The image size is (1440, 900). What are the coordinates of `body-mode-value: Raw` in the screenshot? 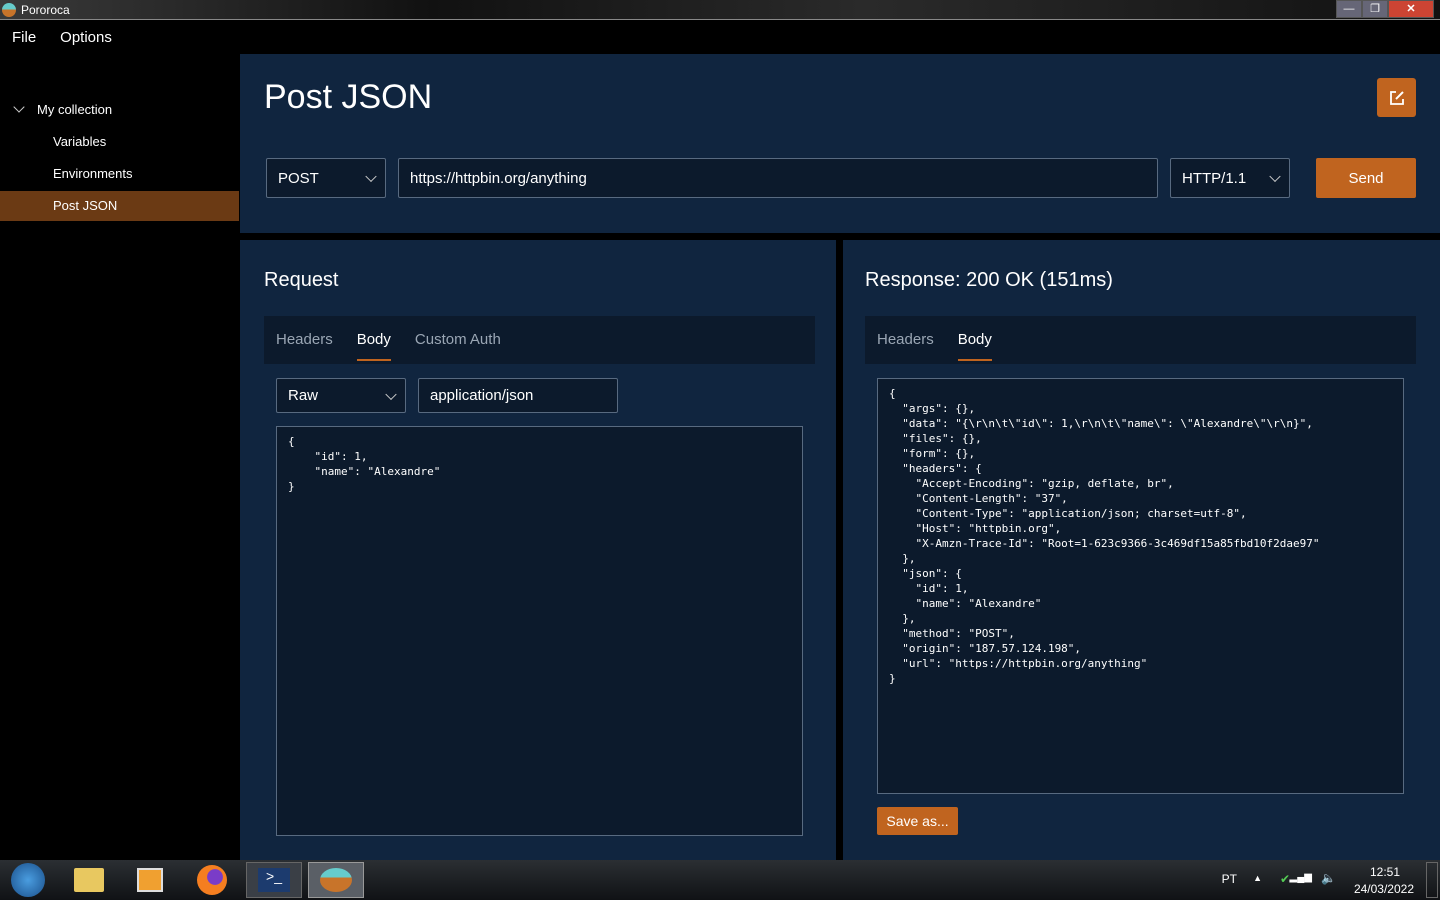 It's located at (303, 395).